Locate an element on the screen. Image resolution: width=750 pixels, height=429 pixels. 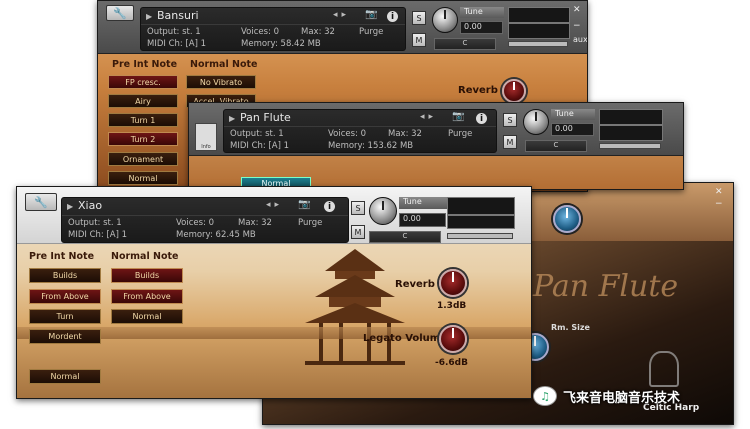
bansuri-reverb-knob is located at coordinates (514, 91).